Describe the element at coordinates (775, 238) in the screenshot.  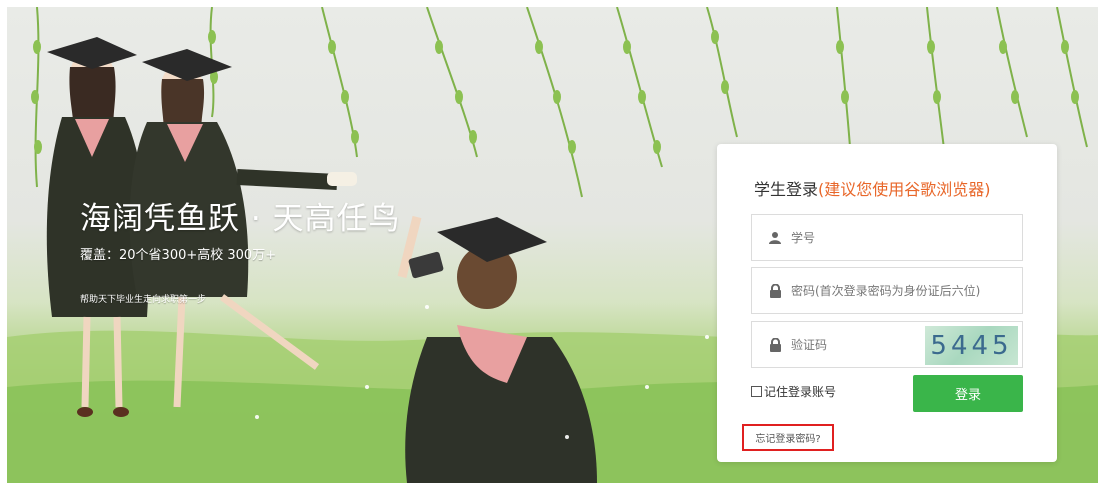
I see `user-icon` at that location.